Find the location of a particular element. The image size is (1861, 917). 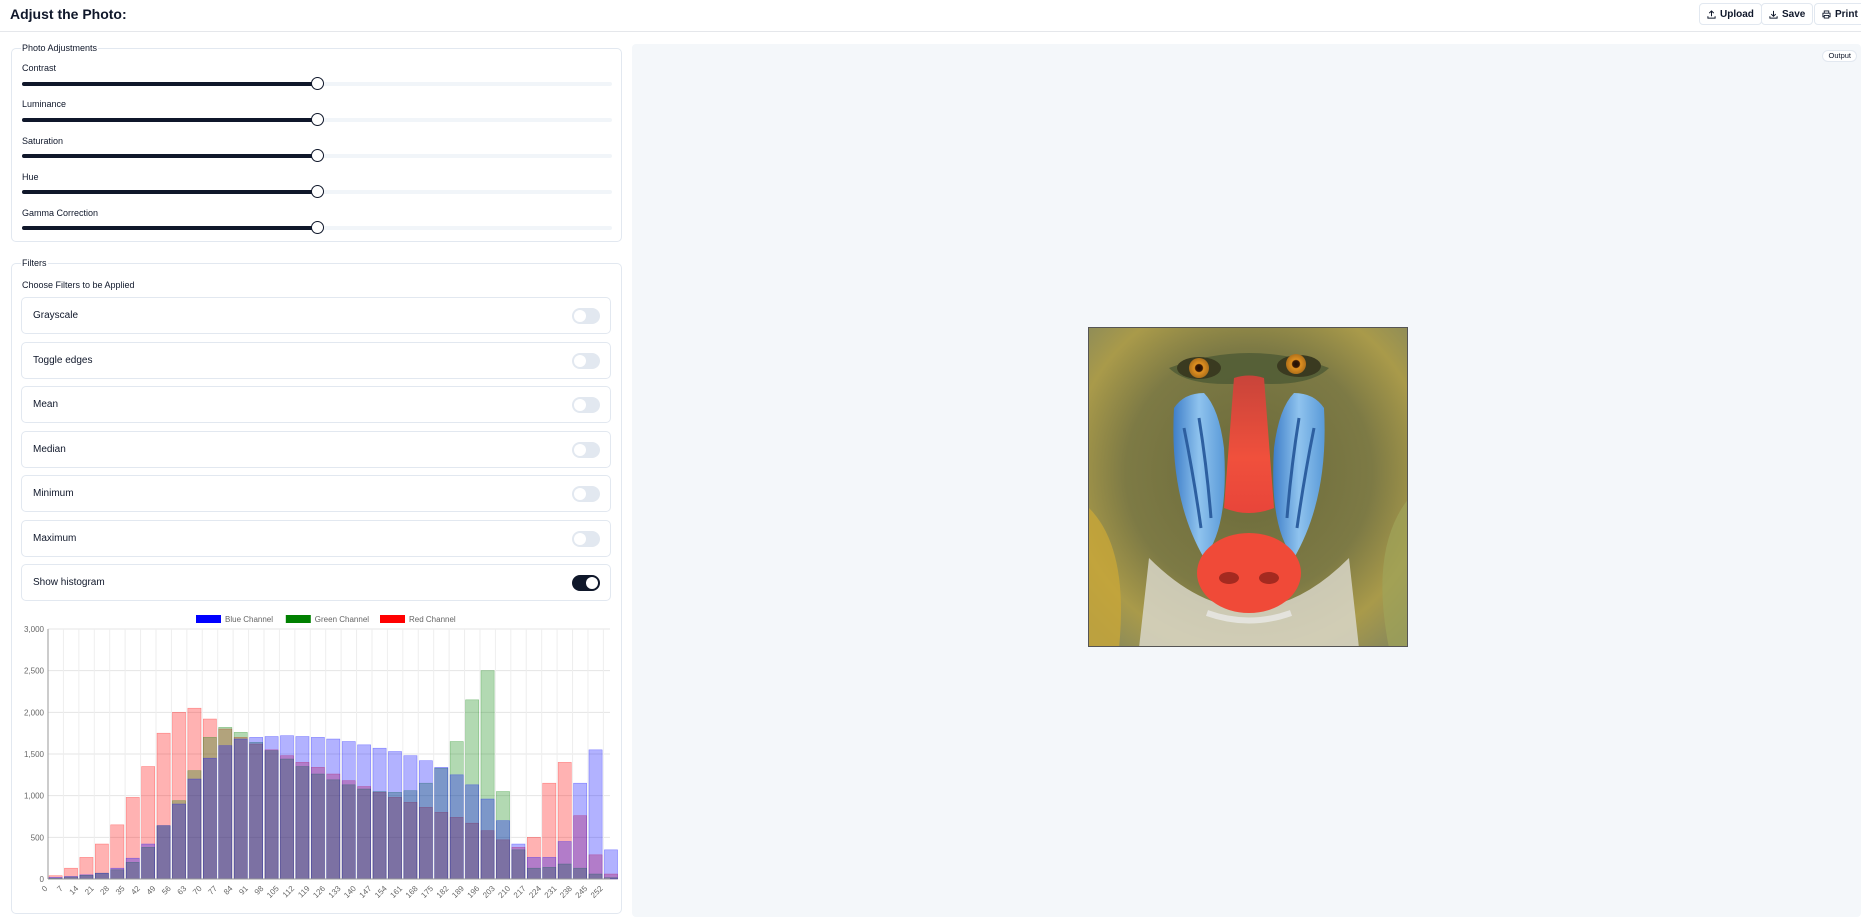

print-button: Print is located at coordinates (1837, 14).